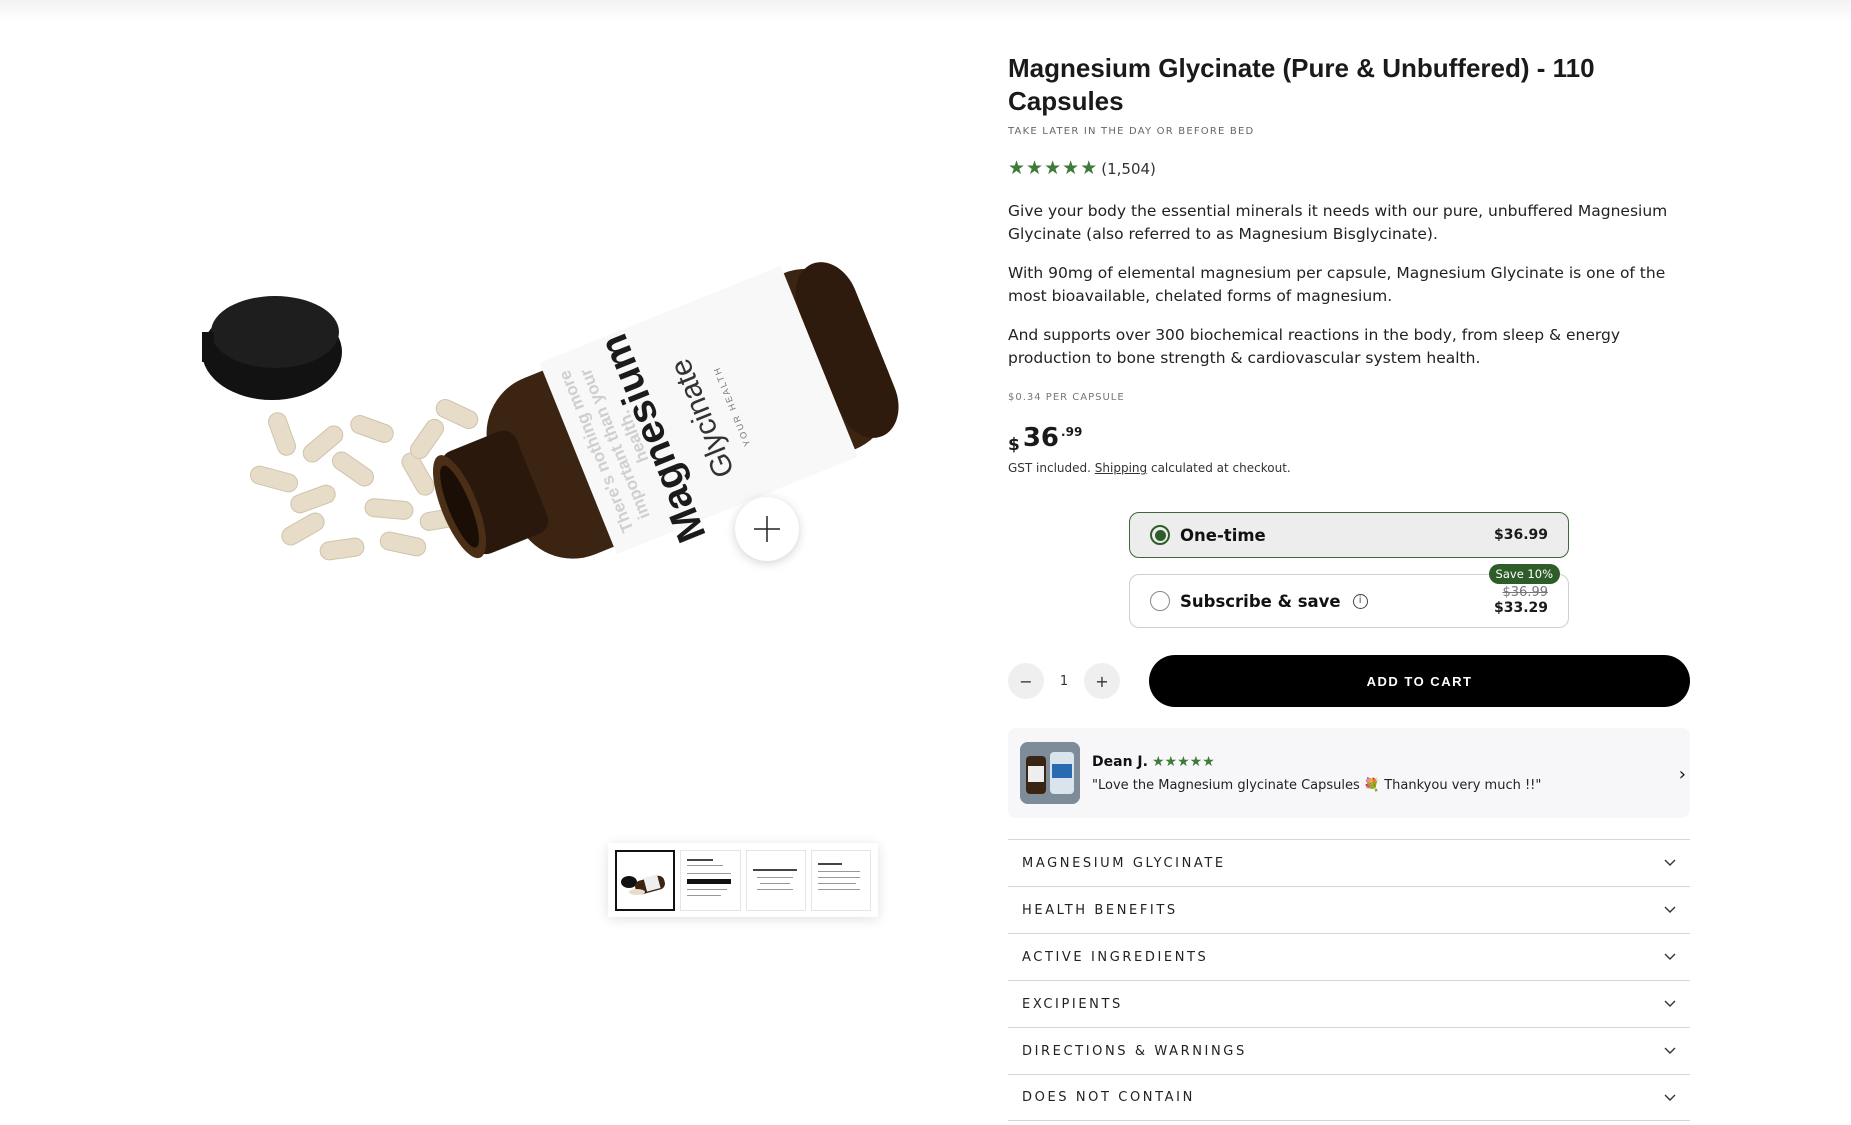 This screenshot has width=1851, height=1125. Describe the element at coordinates (1014, 445) in the screenshot. I see `price-currency: $` at that location.